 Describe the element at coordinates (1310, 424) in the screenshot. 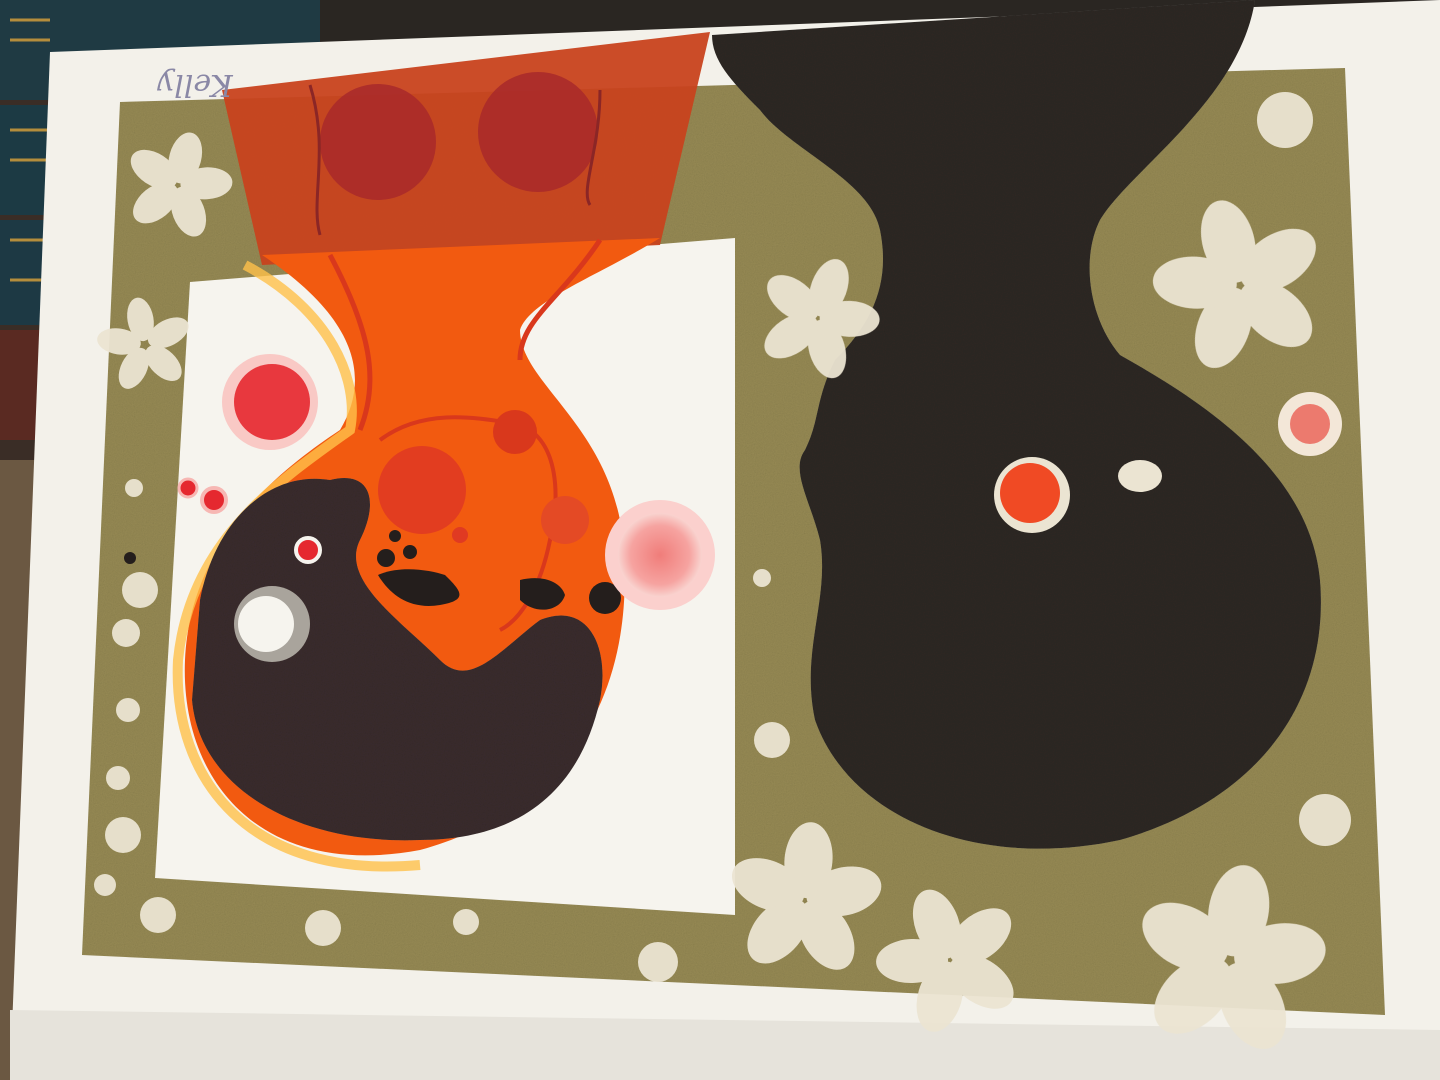

I see `pink-ring-dot` at that location.